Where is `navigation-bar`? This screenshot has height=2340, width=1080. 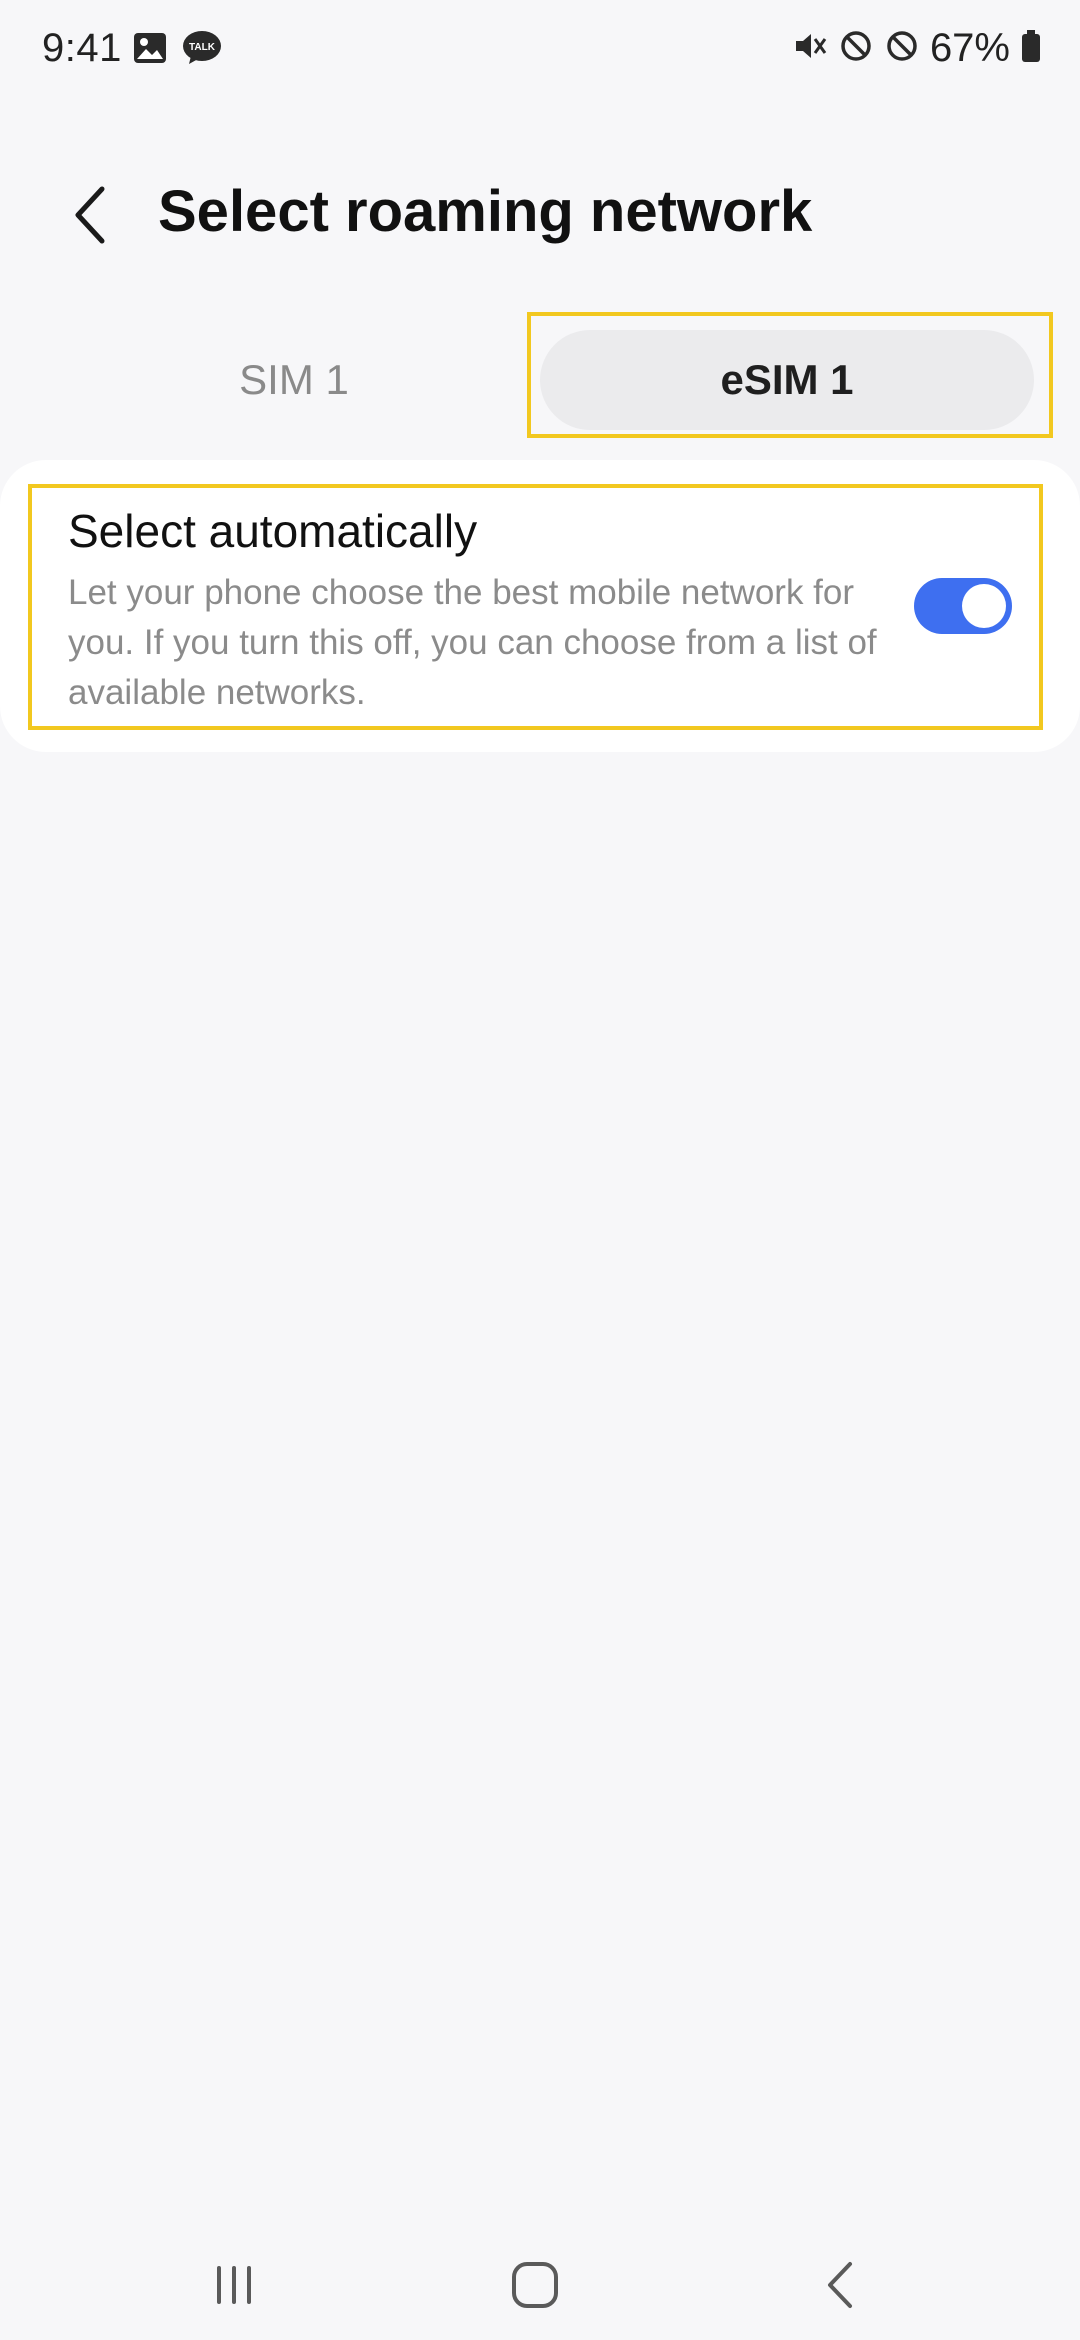 navigation-bar is located at coordinates (540, 2285).